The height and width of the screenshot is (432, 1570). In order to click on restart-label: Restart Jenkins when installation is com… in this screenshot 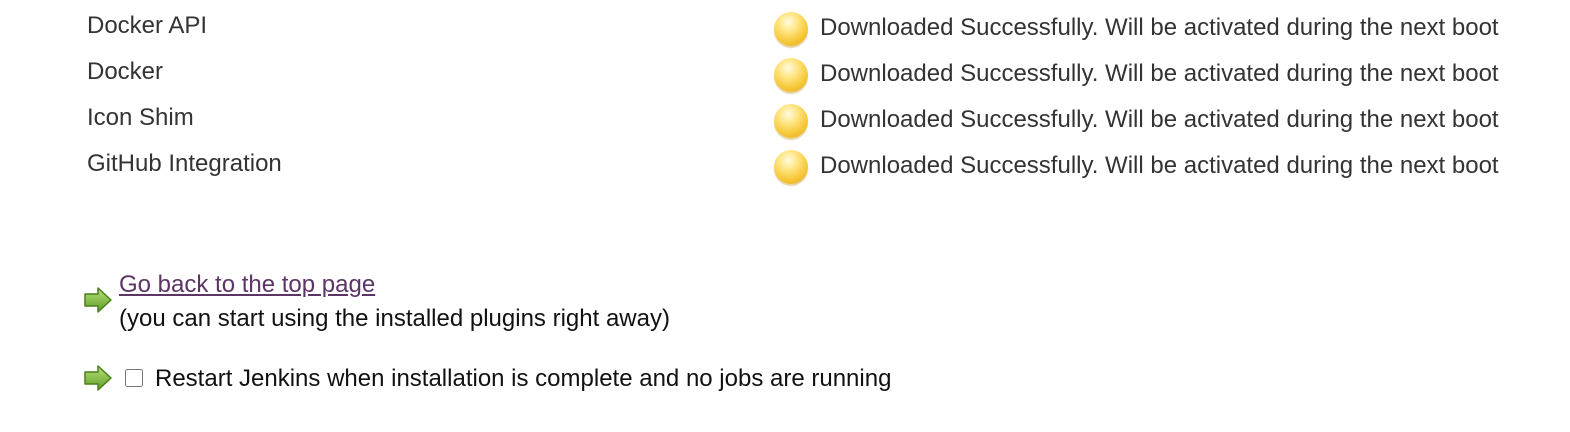, I will do `click(523, 379)`.